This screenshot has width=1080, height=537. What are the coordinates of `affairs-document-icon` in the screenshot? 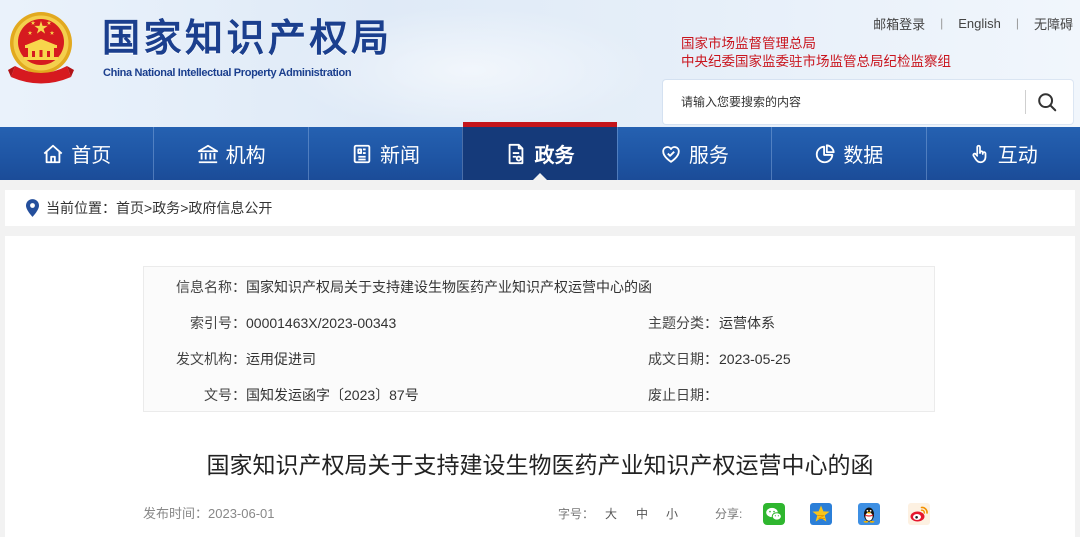 It's located at (516, 153).